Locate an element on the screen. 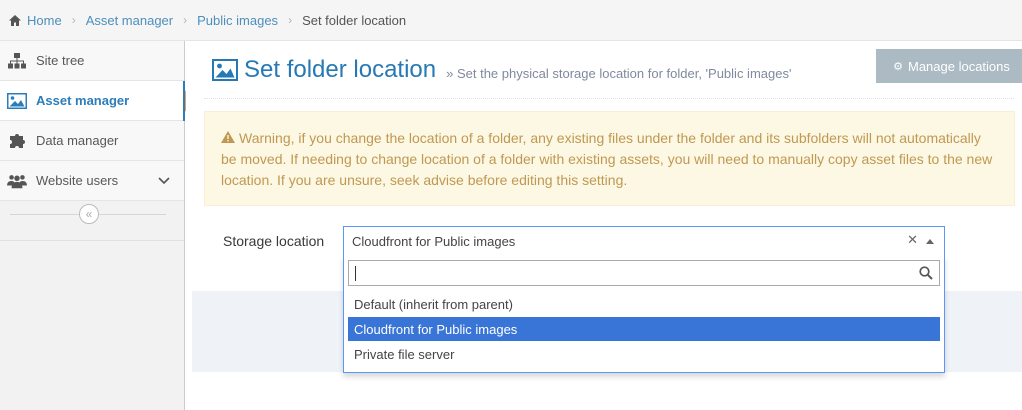 The image size is (1022, 410). sidebar-item-label: Asset manager is located at coordinates (83, 100).